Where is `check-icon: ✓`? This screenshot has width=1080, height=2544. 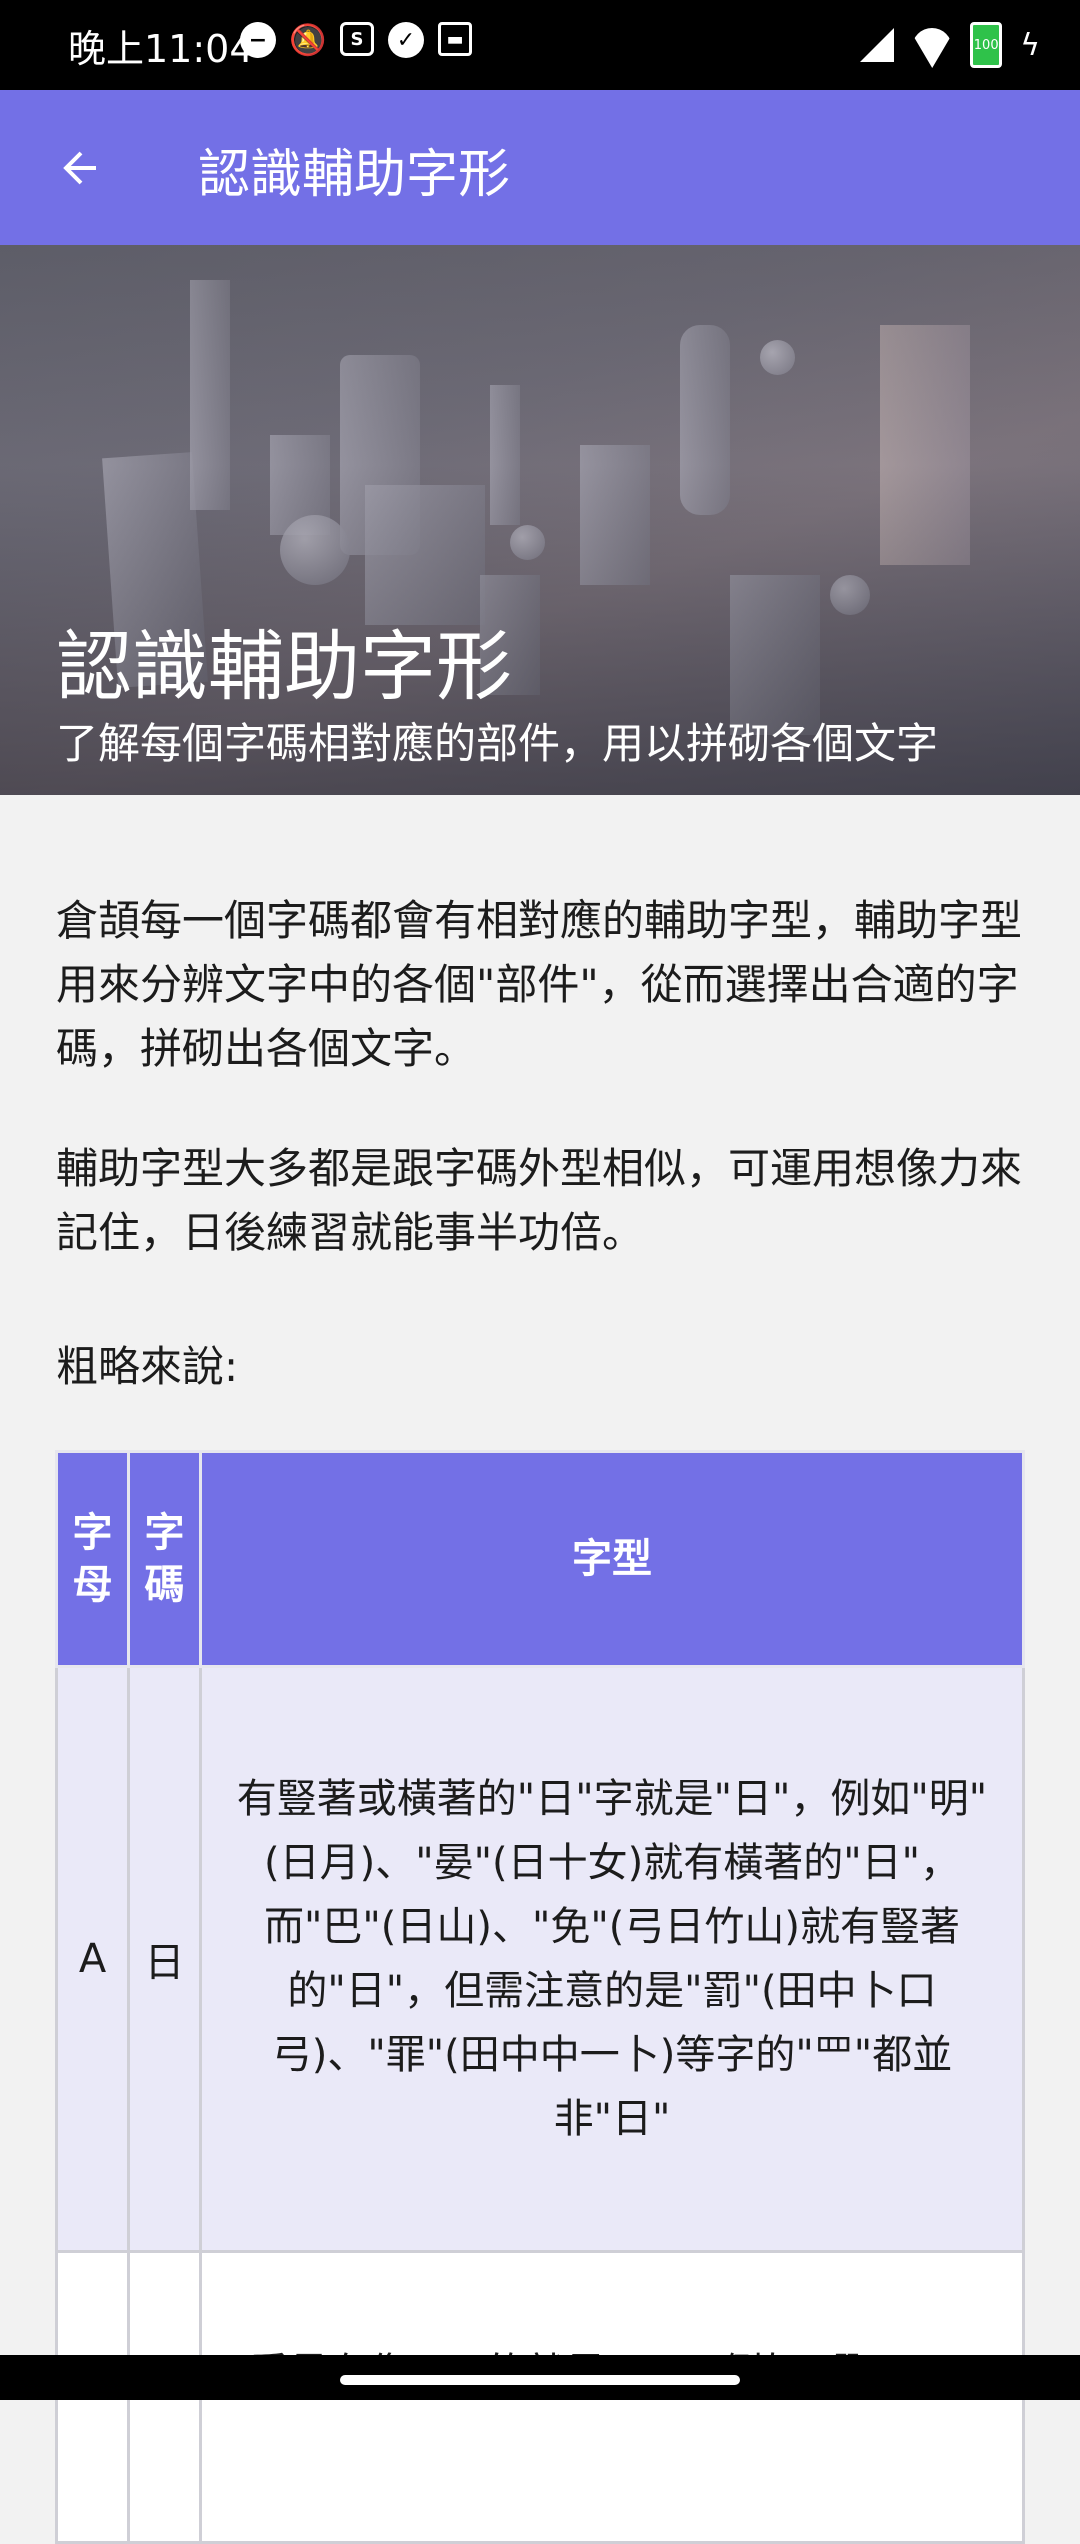
check-icon: ✓ is located at coordinates (406, 40).